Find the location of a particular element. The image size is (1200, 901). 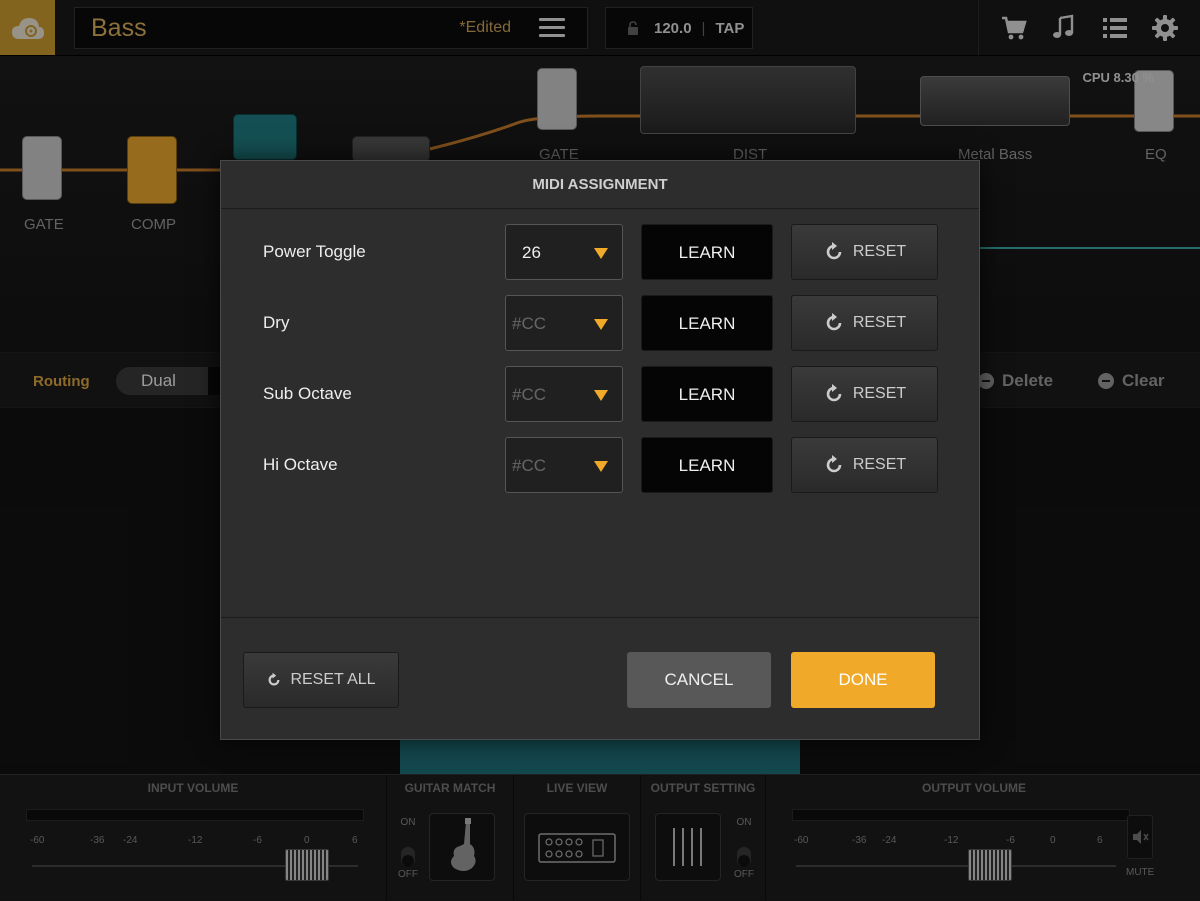

reset-button-dry: RESET is located at coordinates (864, 323).